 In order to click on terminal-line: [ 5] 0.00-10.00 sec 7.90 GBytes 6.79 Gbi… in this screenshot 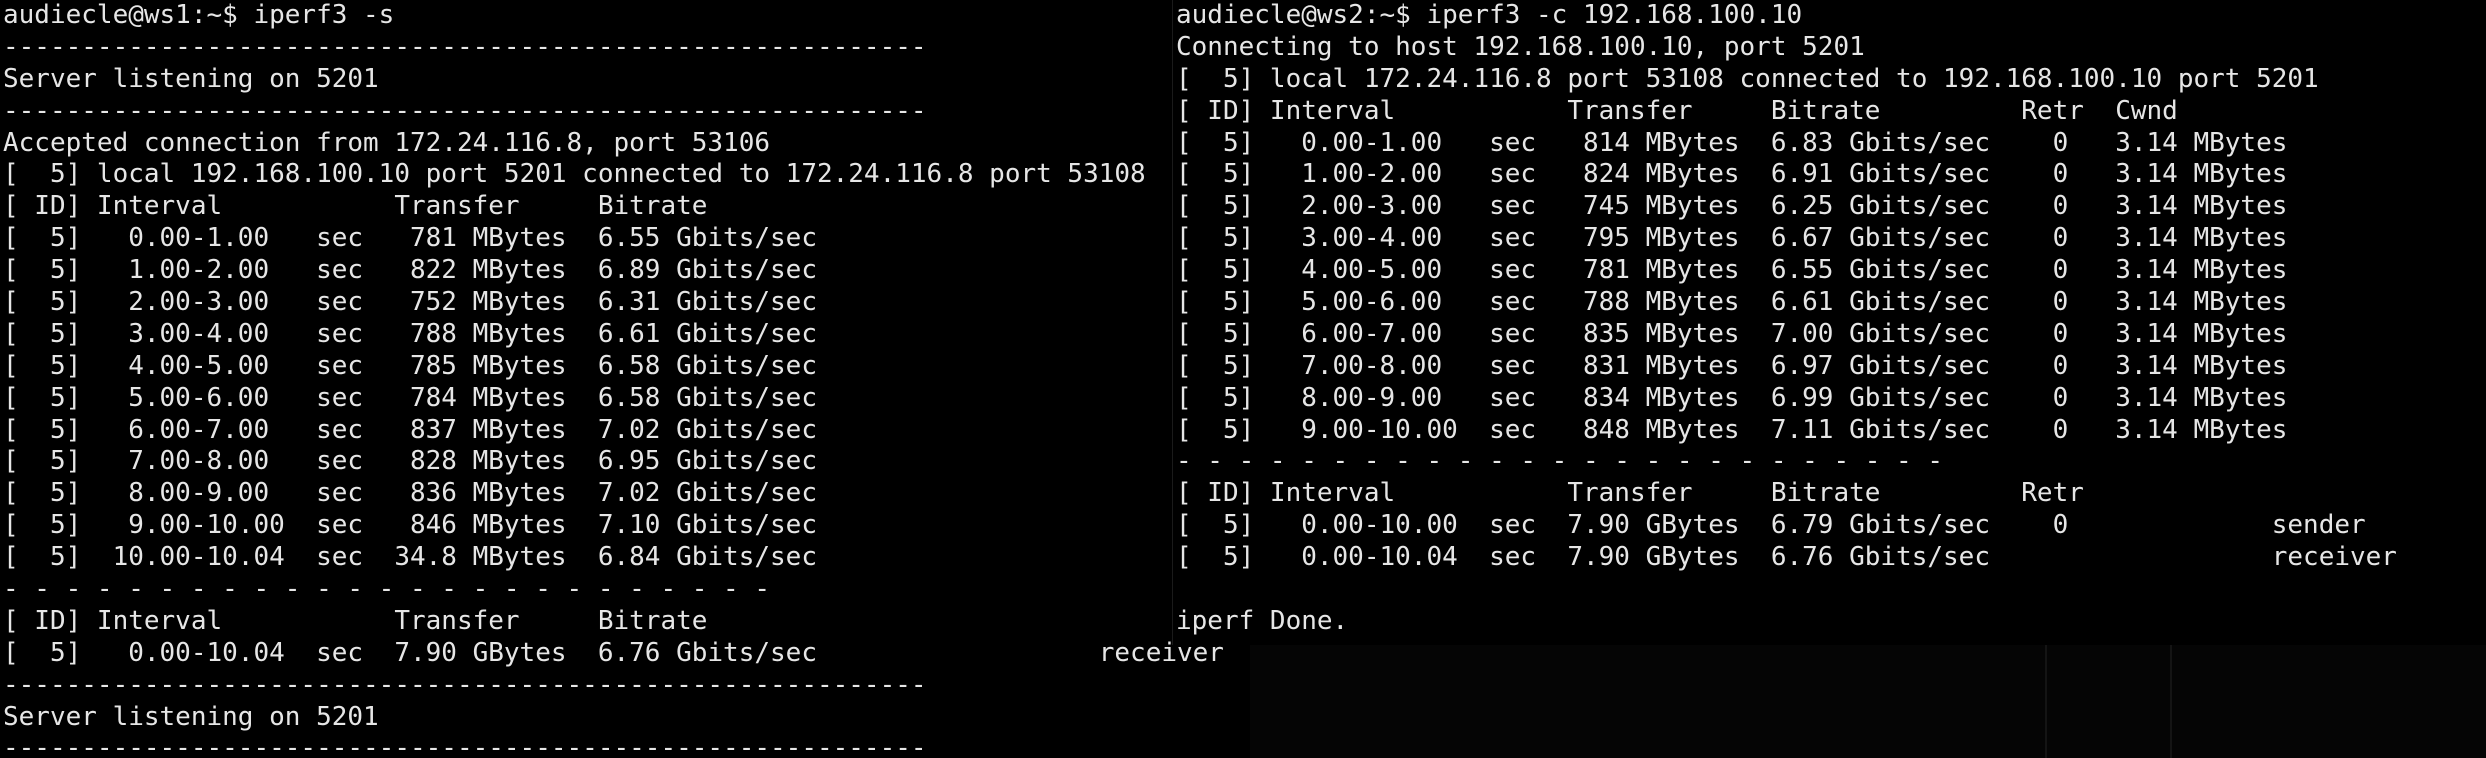, I will do `click(1771, 525)`.